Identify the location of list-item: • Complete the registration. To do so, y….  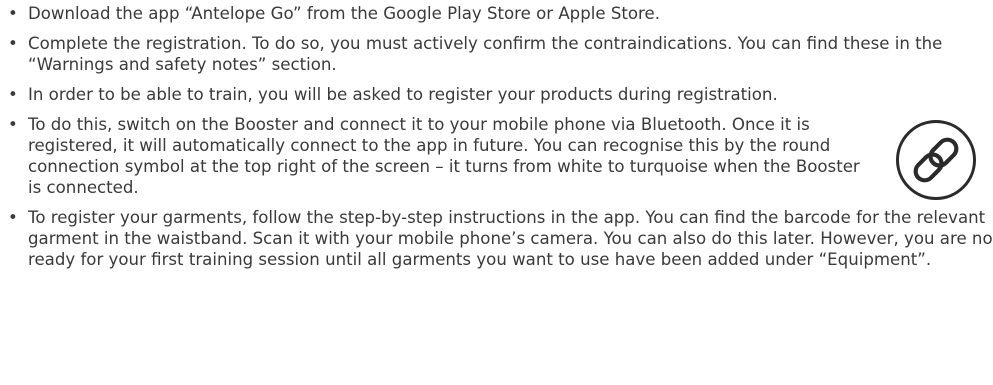
(495, 54).